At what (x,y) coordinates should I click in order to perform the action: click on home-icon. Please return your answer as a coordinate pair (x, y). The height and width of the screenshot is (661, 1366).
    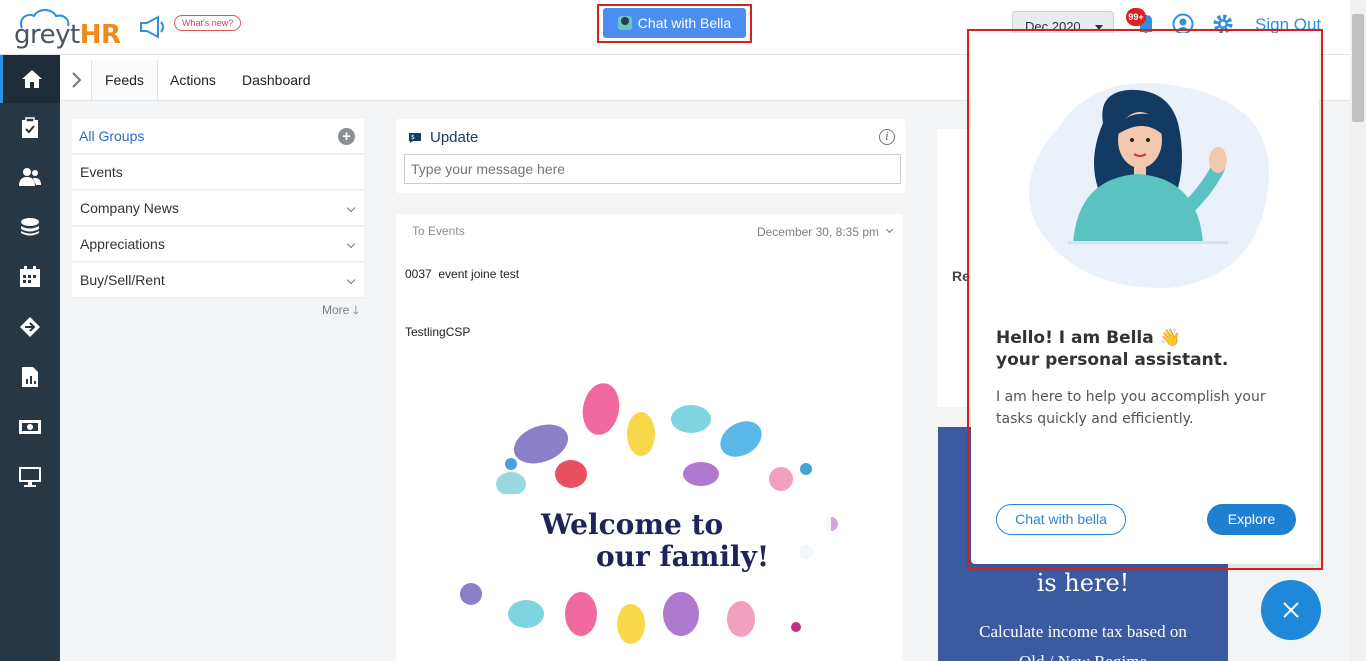
    Looking at the image, I should click on (31, 79).